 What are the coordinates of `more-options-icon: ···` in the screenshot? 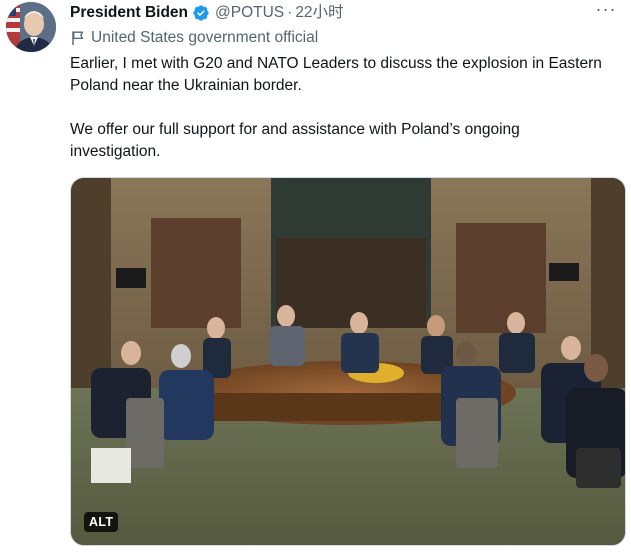 It's located at (606, 12).